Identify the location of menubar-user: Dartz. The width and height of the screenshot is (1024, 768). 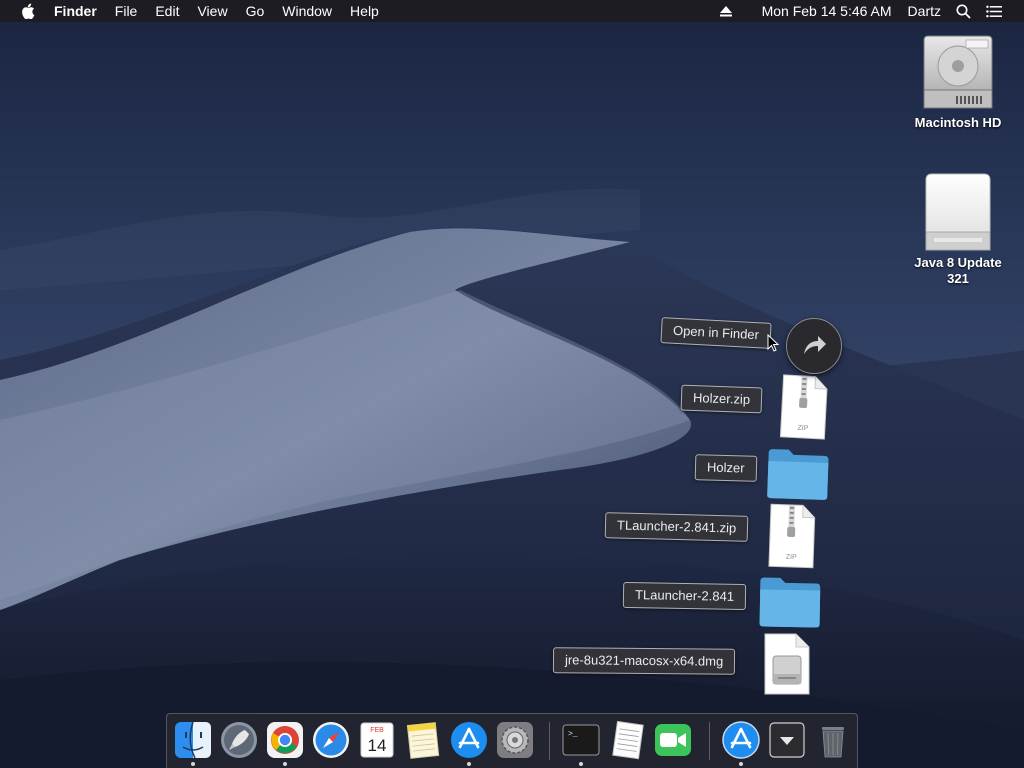
(924, 11).